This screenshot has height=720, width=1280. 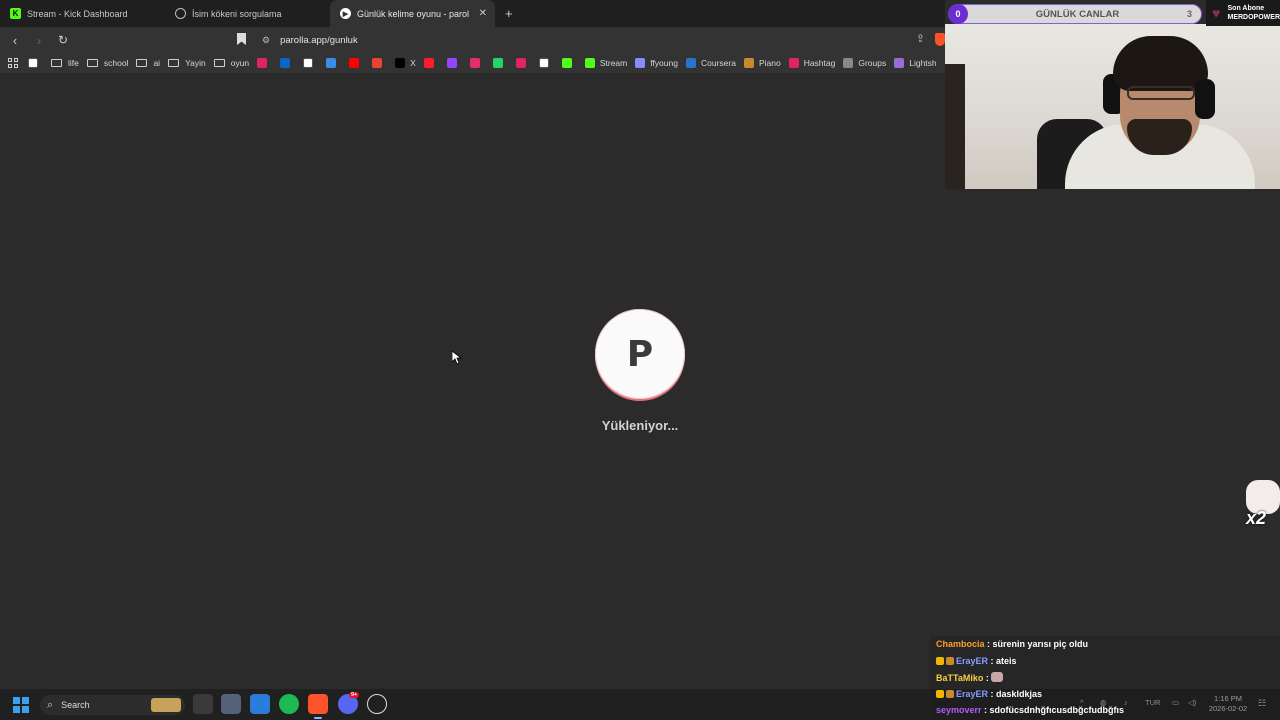 What do you see at coordinates (405, 63) in the screenshot?
I see `bookmark-item: X` at bounding box center [405, 63].